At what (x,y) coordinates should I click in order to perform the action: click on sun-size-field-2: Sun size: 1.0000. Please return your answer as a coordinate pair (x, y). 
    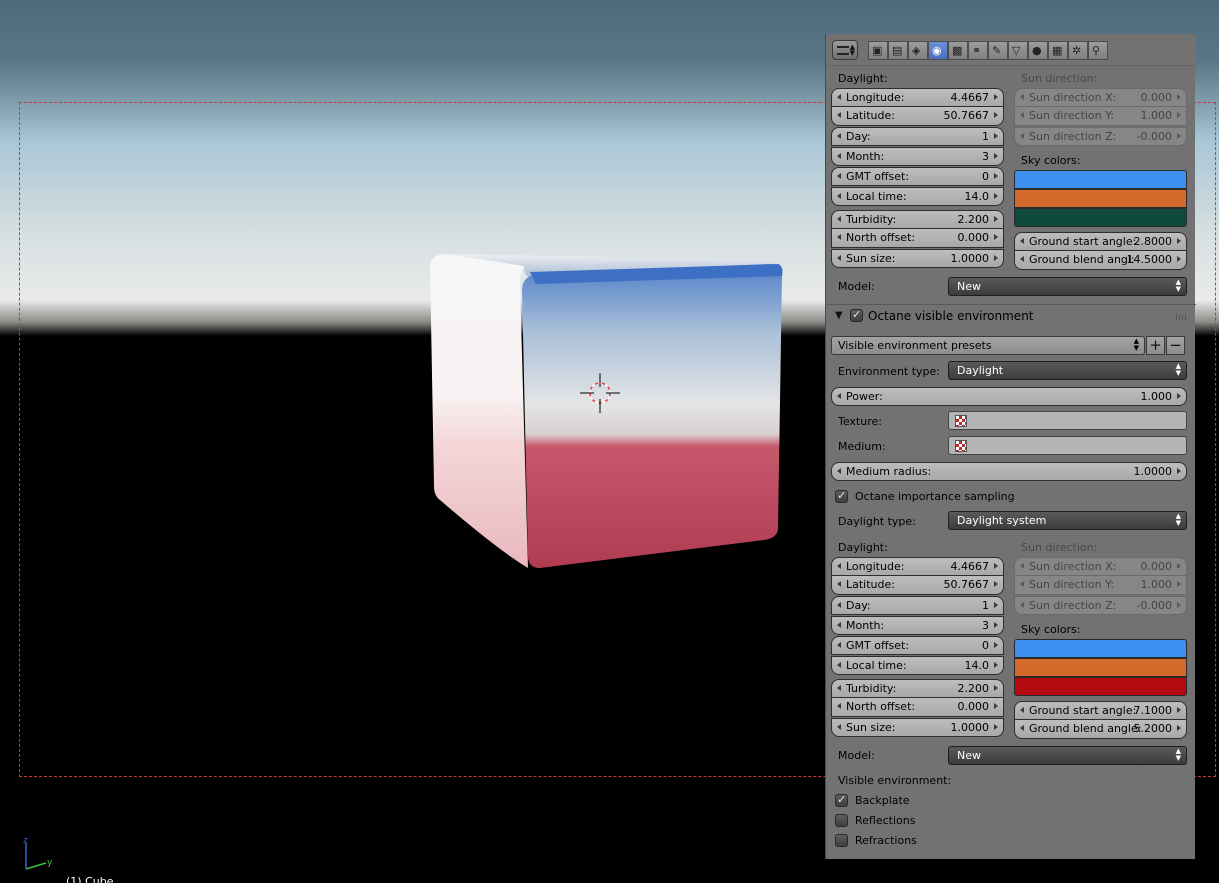
    Looking at the image, I should click on (917, 727).